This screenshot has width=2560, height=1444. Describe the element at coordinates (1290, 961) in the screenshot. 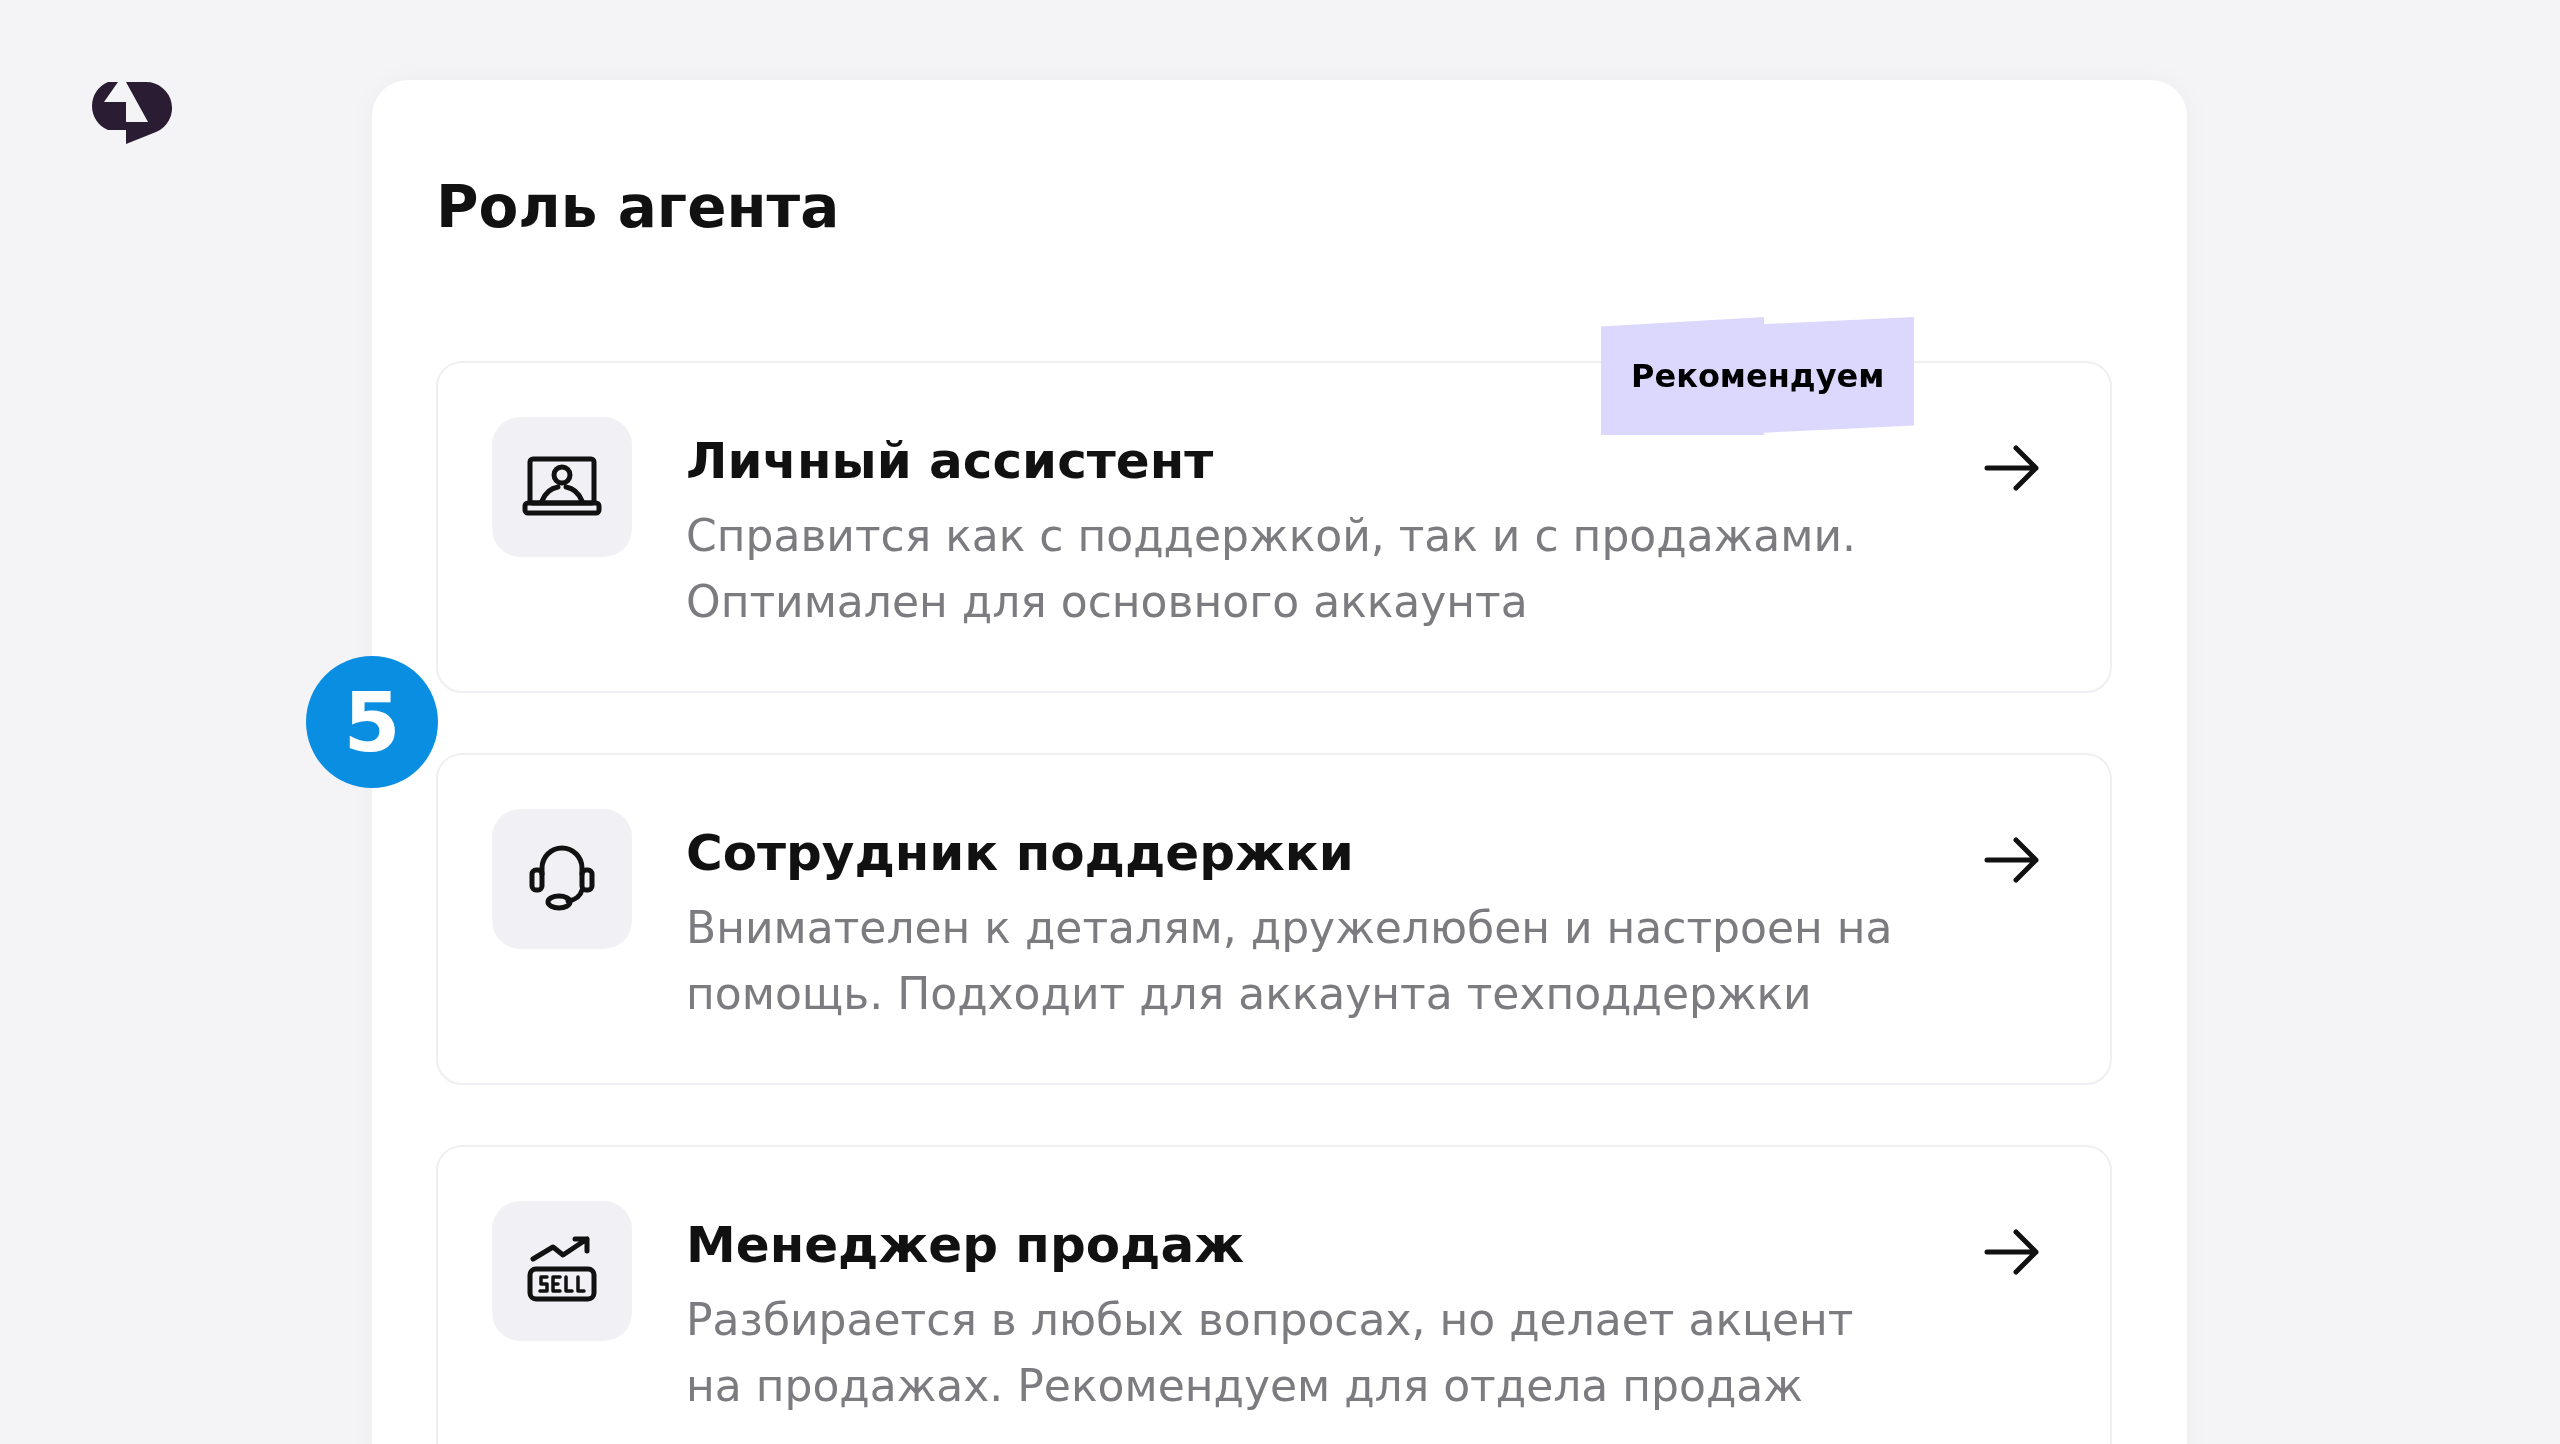

I see `role-description: Внимателен к деталям, дружелюбен и настроен на помощь. Подходит для аккаунта техподдержки` at that location.